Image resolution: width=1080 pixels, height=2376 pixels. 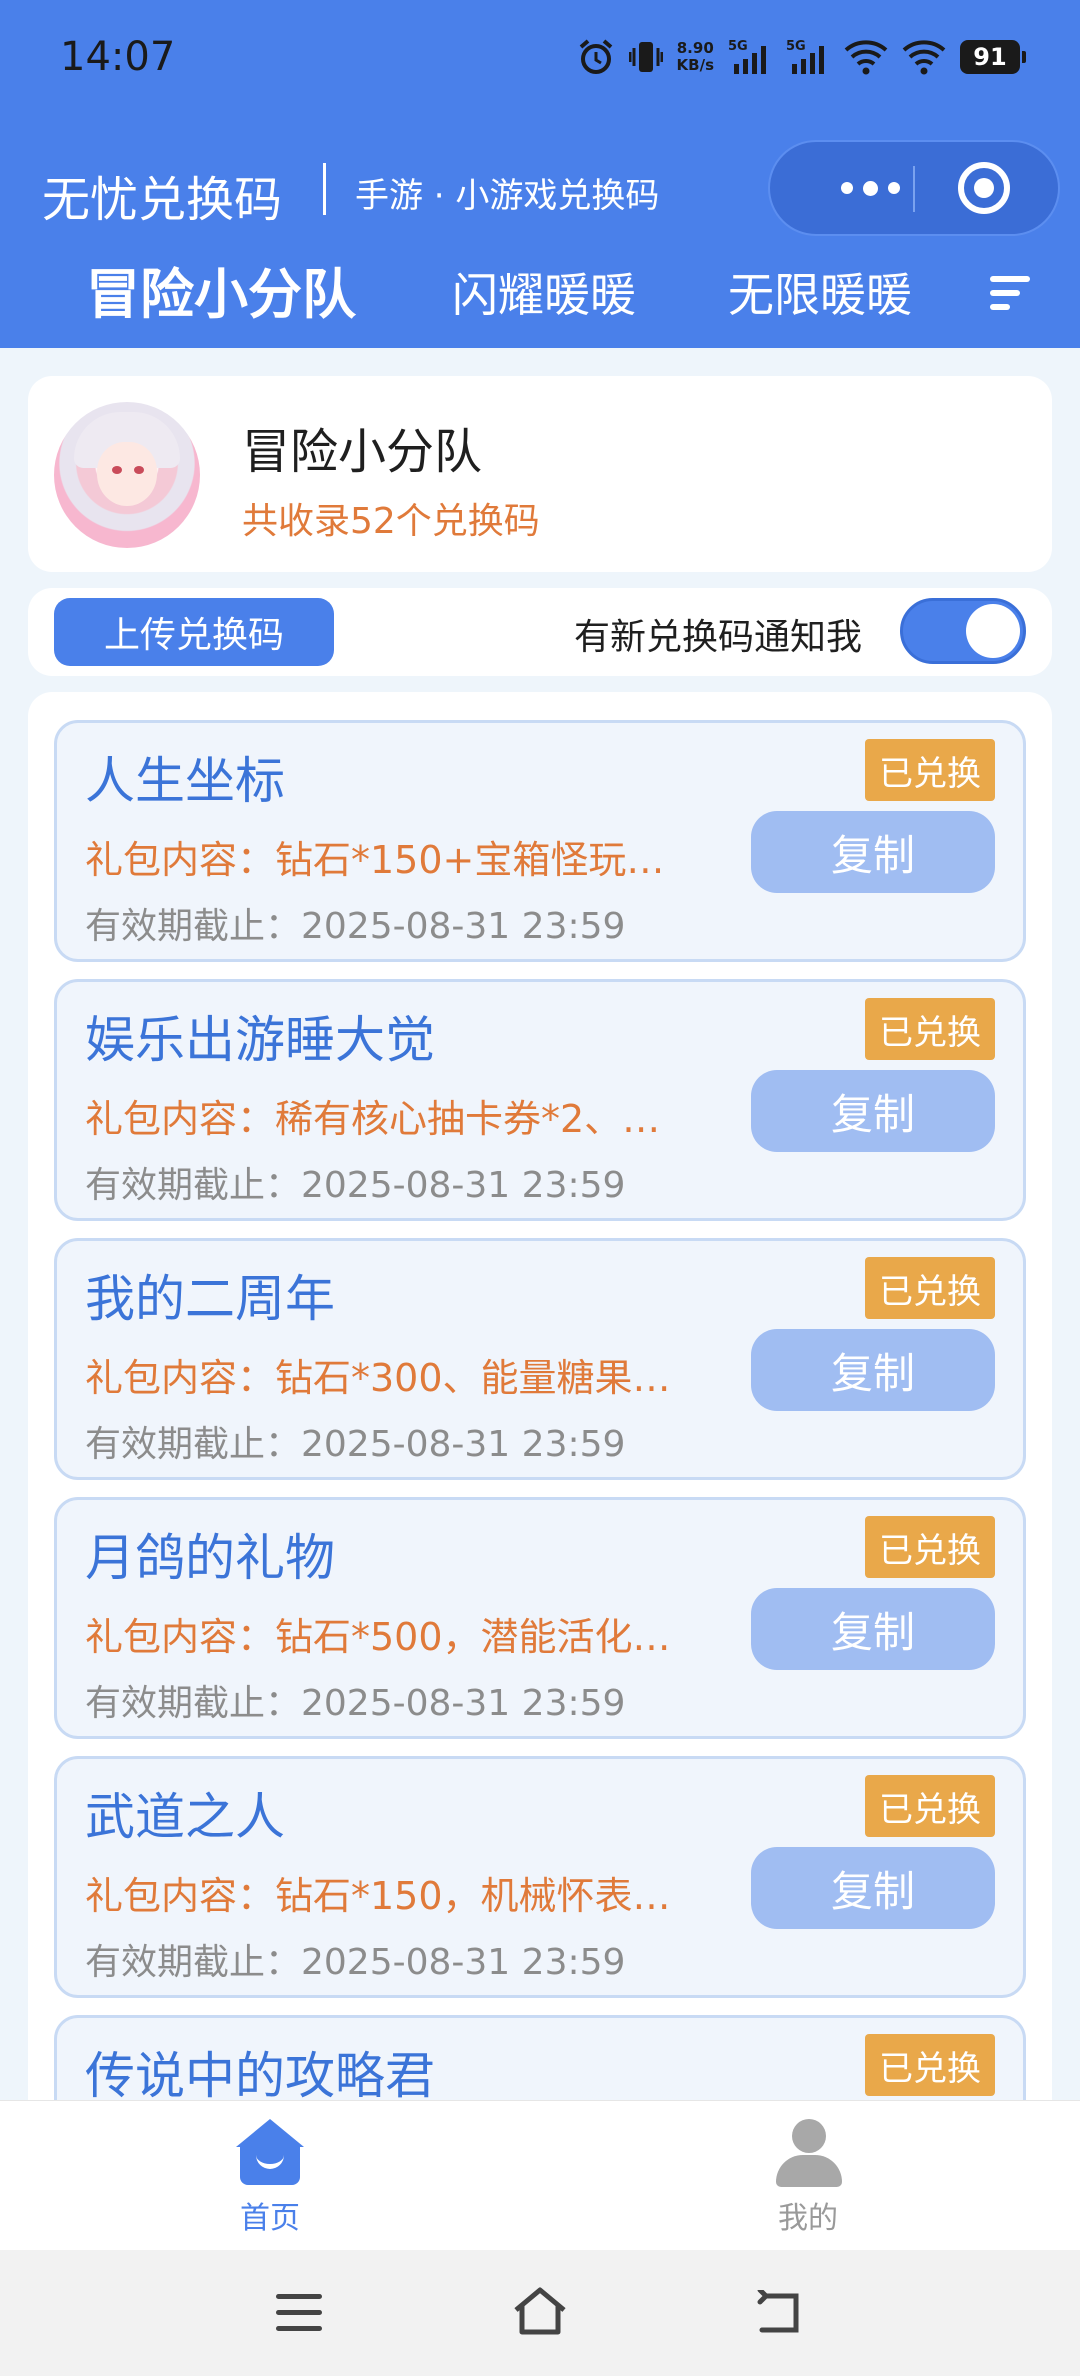 I want to click on upload-code-button: 上传兑换码, so click(x=194, y=632).